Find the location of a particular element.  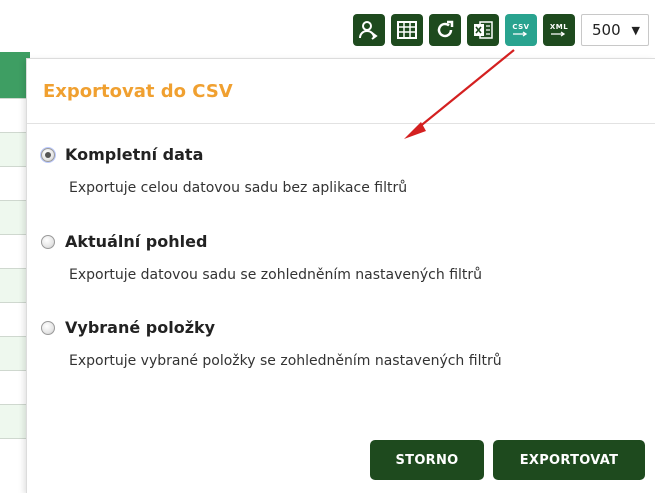

xml-export-button: XML is located at coordinates (559, 30).